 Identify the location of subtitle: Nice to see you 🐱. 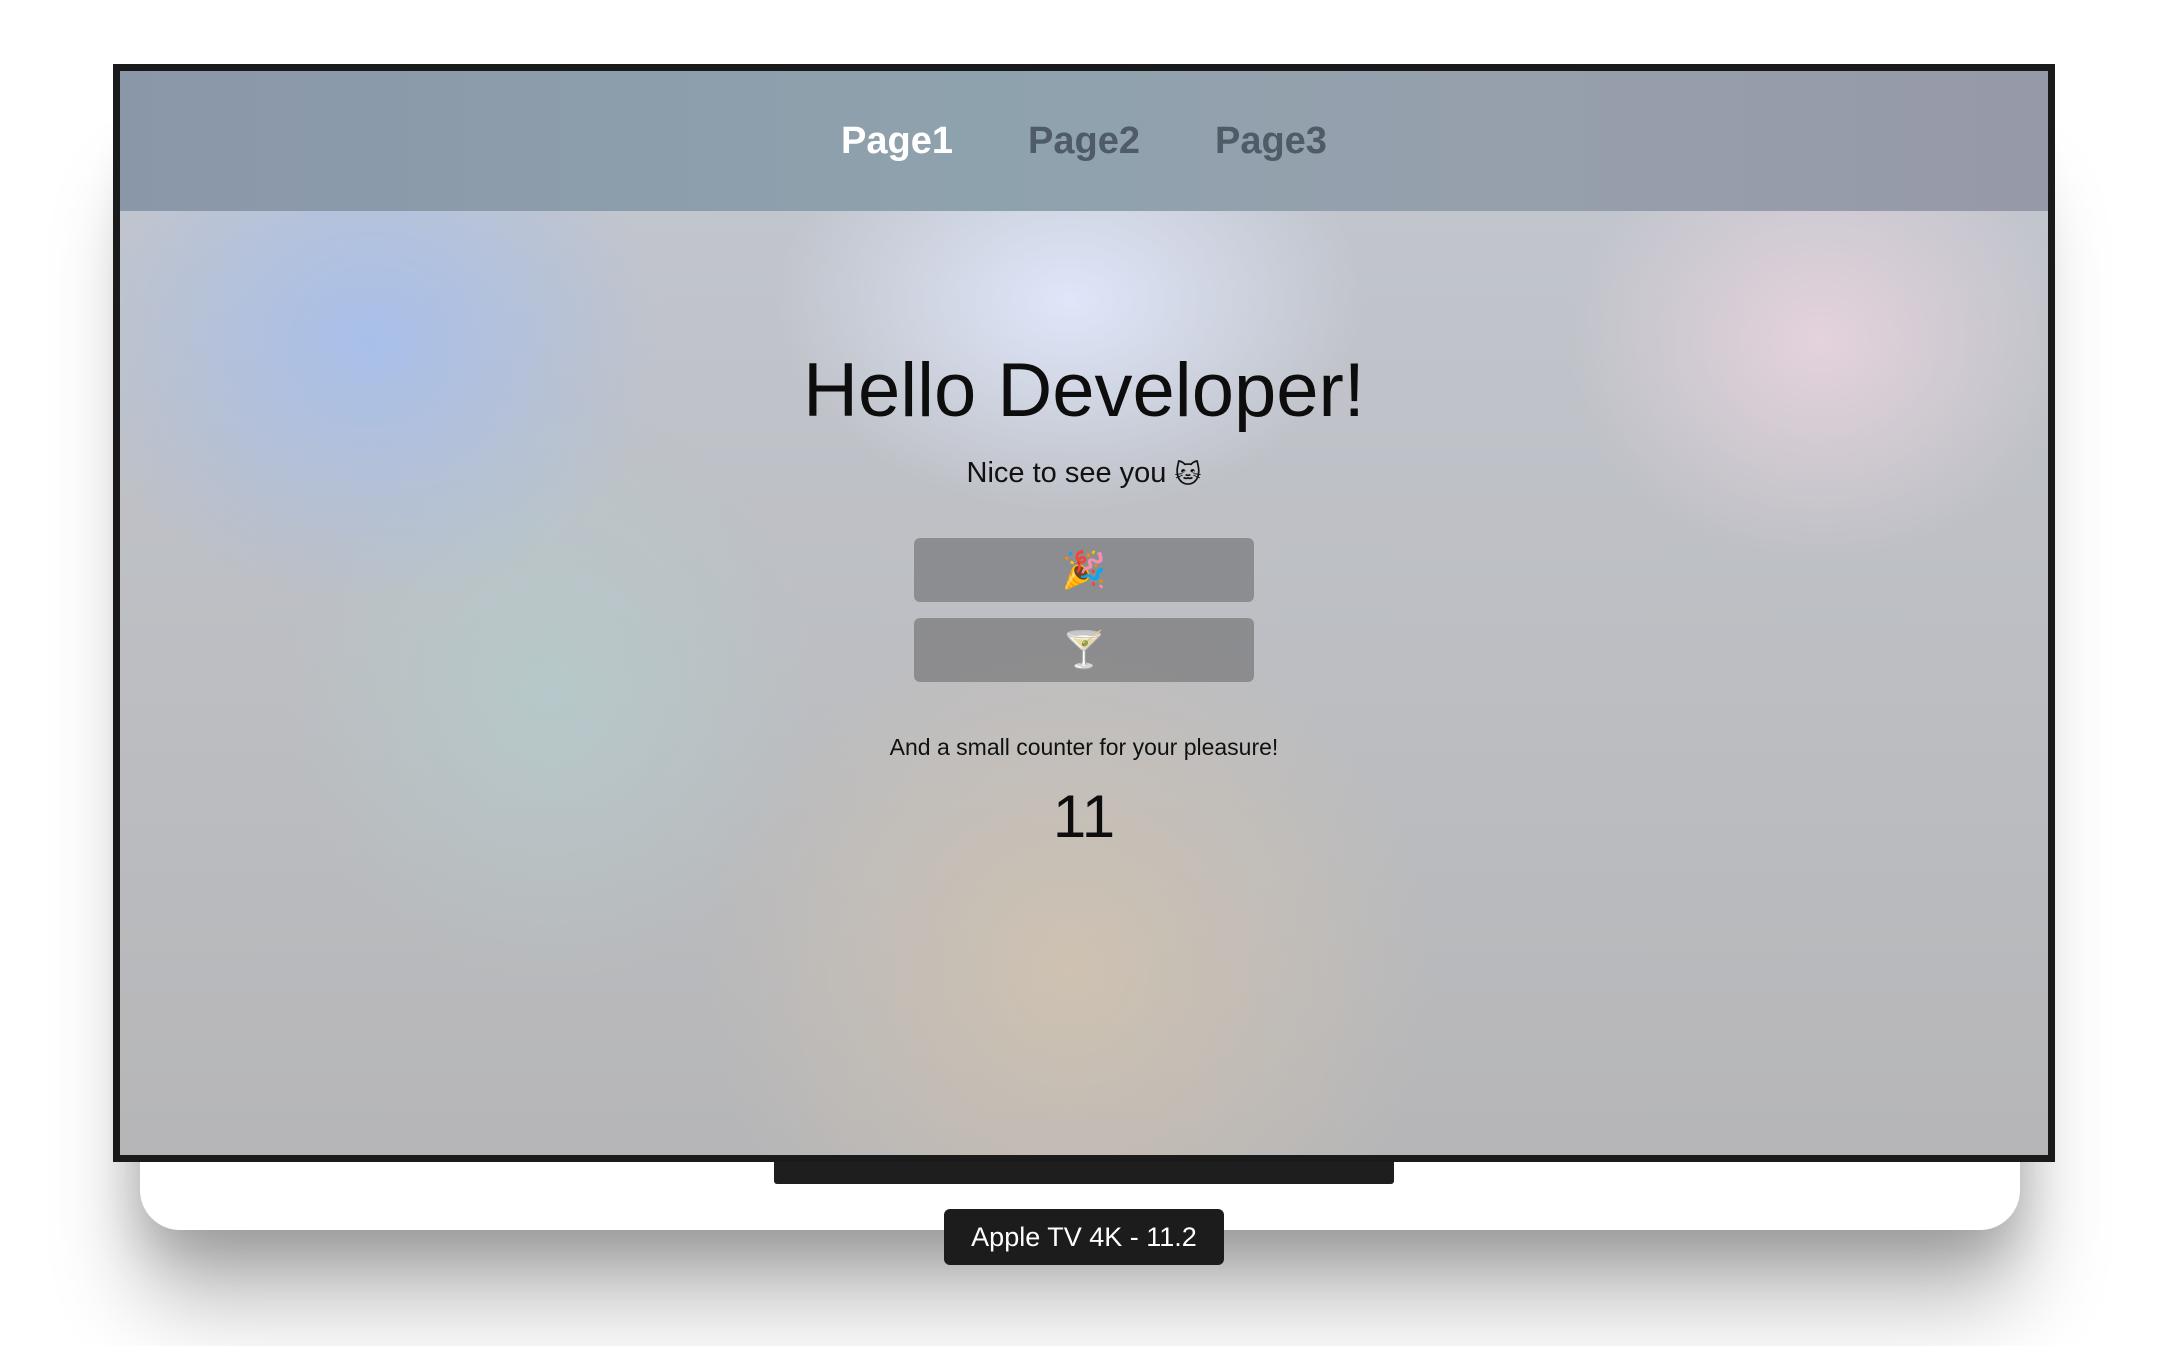
(1084, 473).